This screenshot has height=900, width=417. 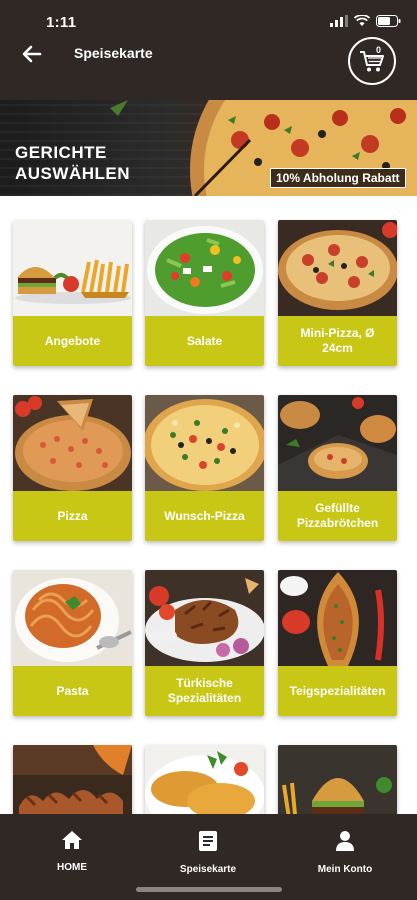 What do you see at coordinates (379, 50) in the screenshot?
I see `cart-count: 0` at bounding box center [379, 50].